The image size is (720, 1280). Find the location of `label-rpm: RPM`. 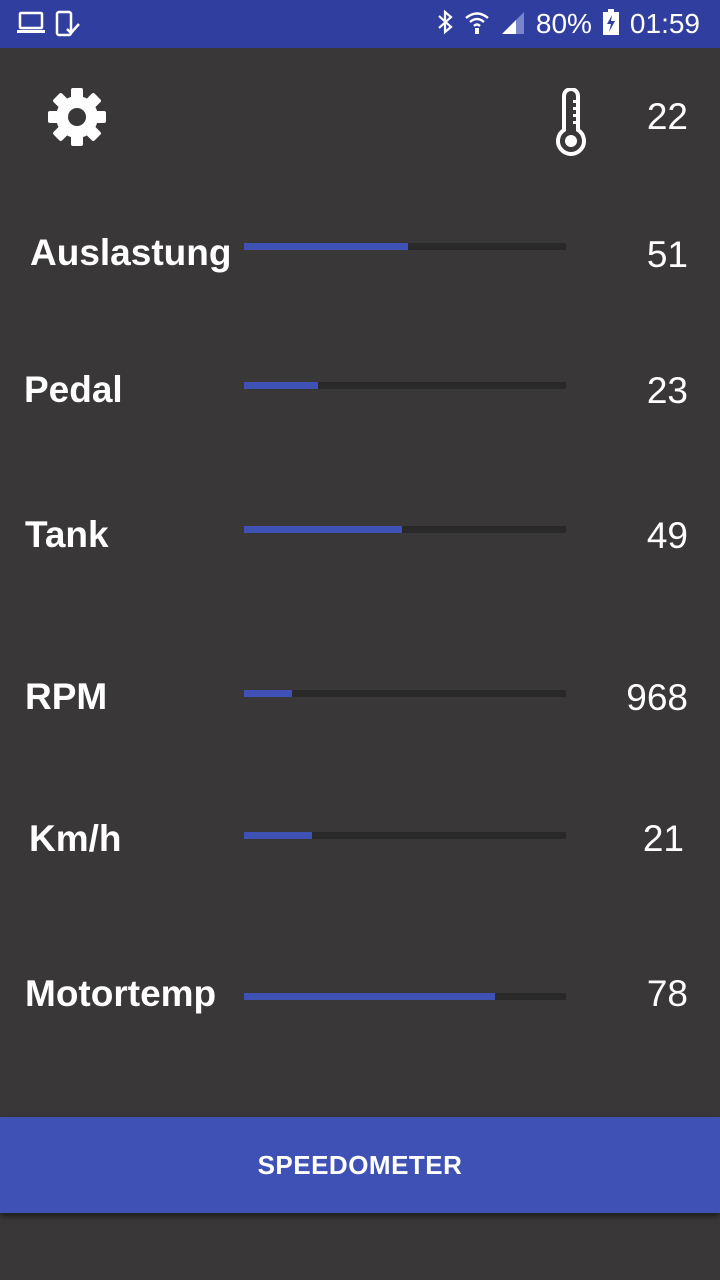

label-rpm: RPM is located at coordinates (66, 696).